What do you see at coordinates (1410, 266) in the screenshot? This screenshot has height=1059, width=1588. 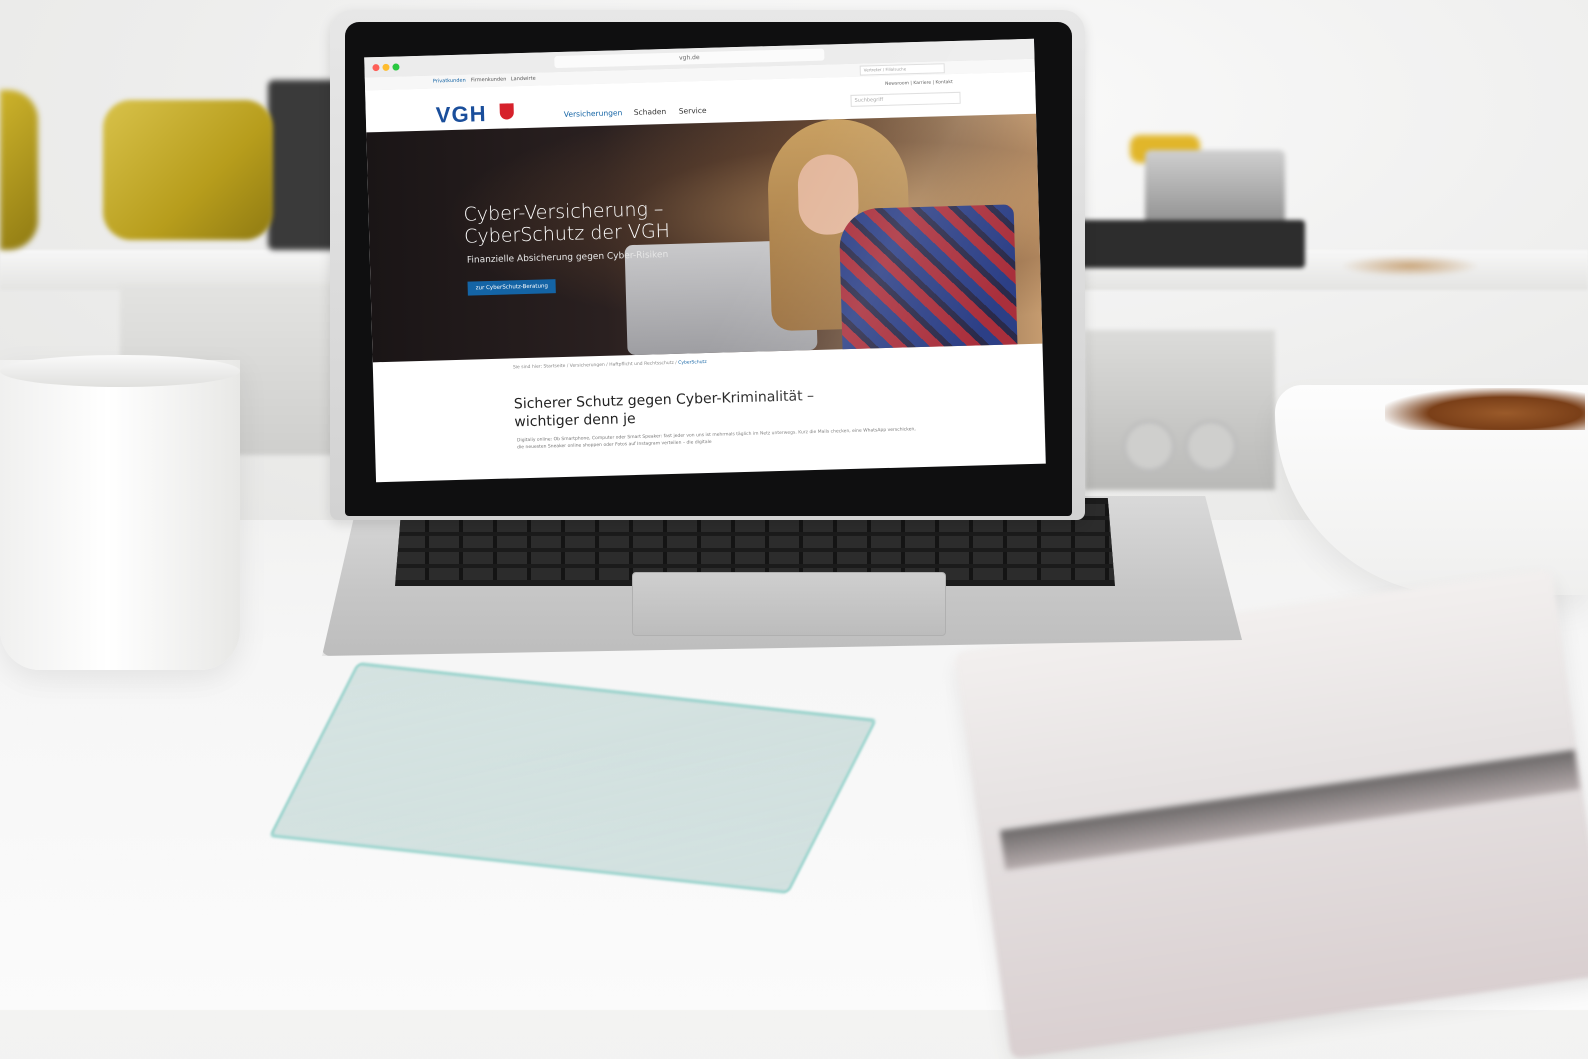 I see `cookies` at bounding box center [1410, 266].